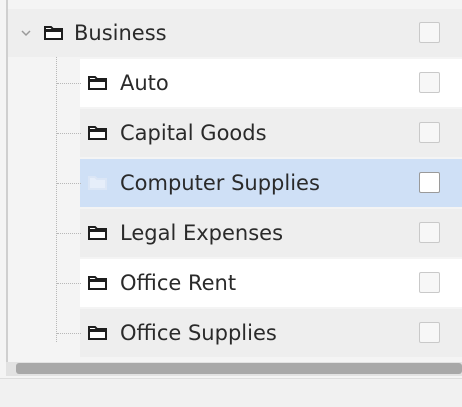 This screenshot has height=407, width=462. Describe the element at coordinates (26, 33) in the screenshot. I see `expand-chevron-icon` at that location.